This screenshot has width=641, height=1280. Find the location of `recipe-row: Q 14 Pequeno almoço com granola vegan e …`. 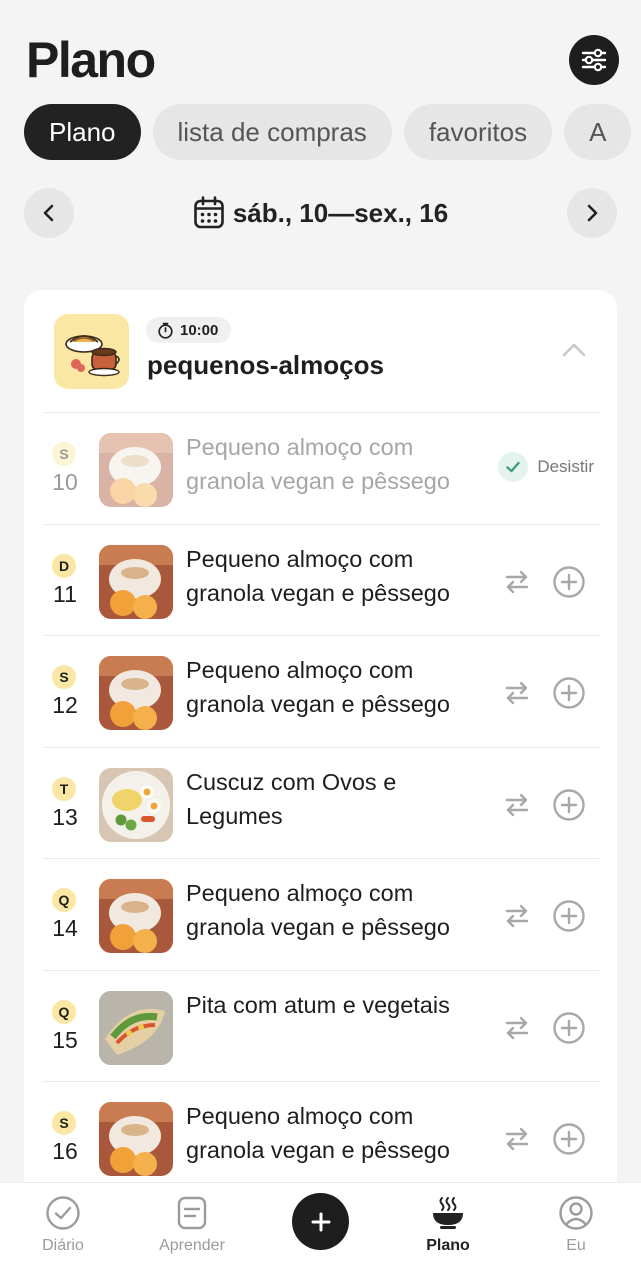

recipe-row: Q 14 Pequeno almoço com granola vegan e … is located at coordinates (321, 914).